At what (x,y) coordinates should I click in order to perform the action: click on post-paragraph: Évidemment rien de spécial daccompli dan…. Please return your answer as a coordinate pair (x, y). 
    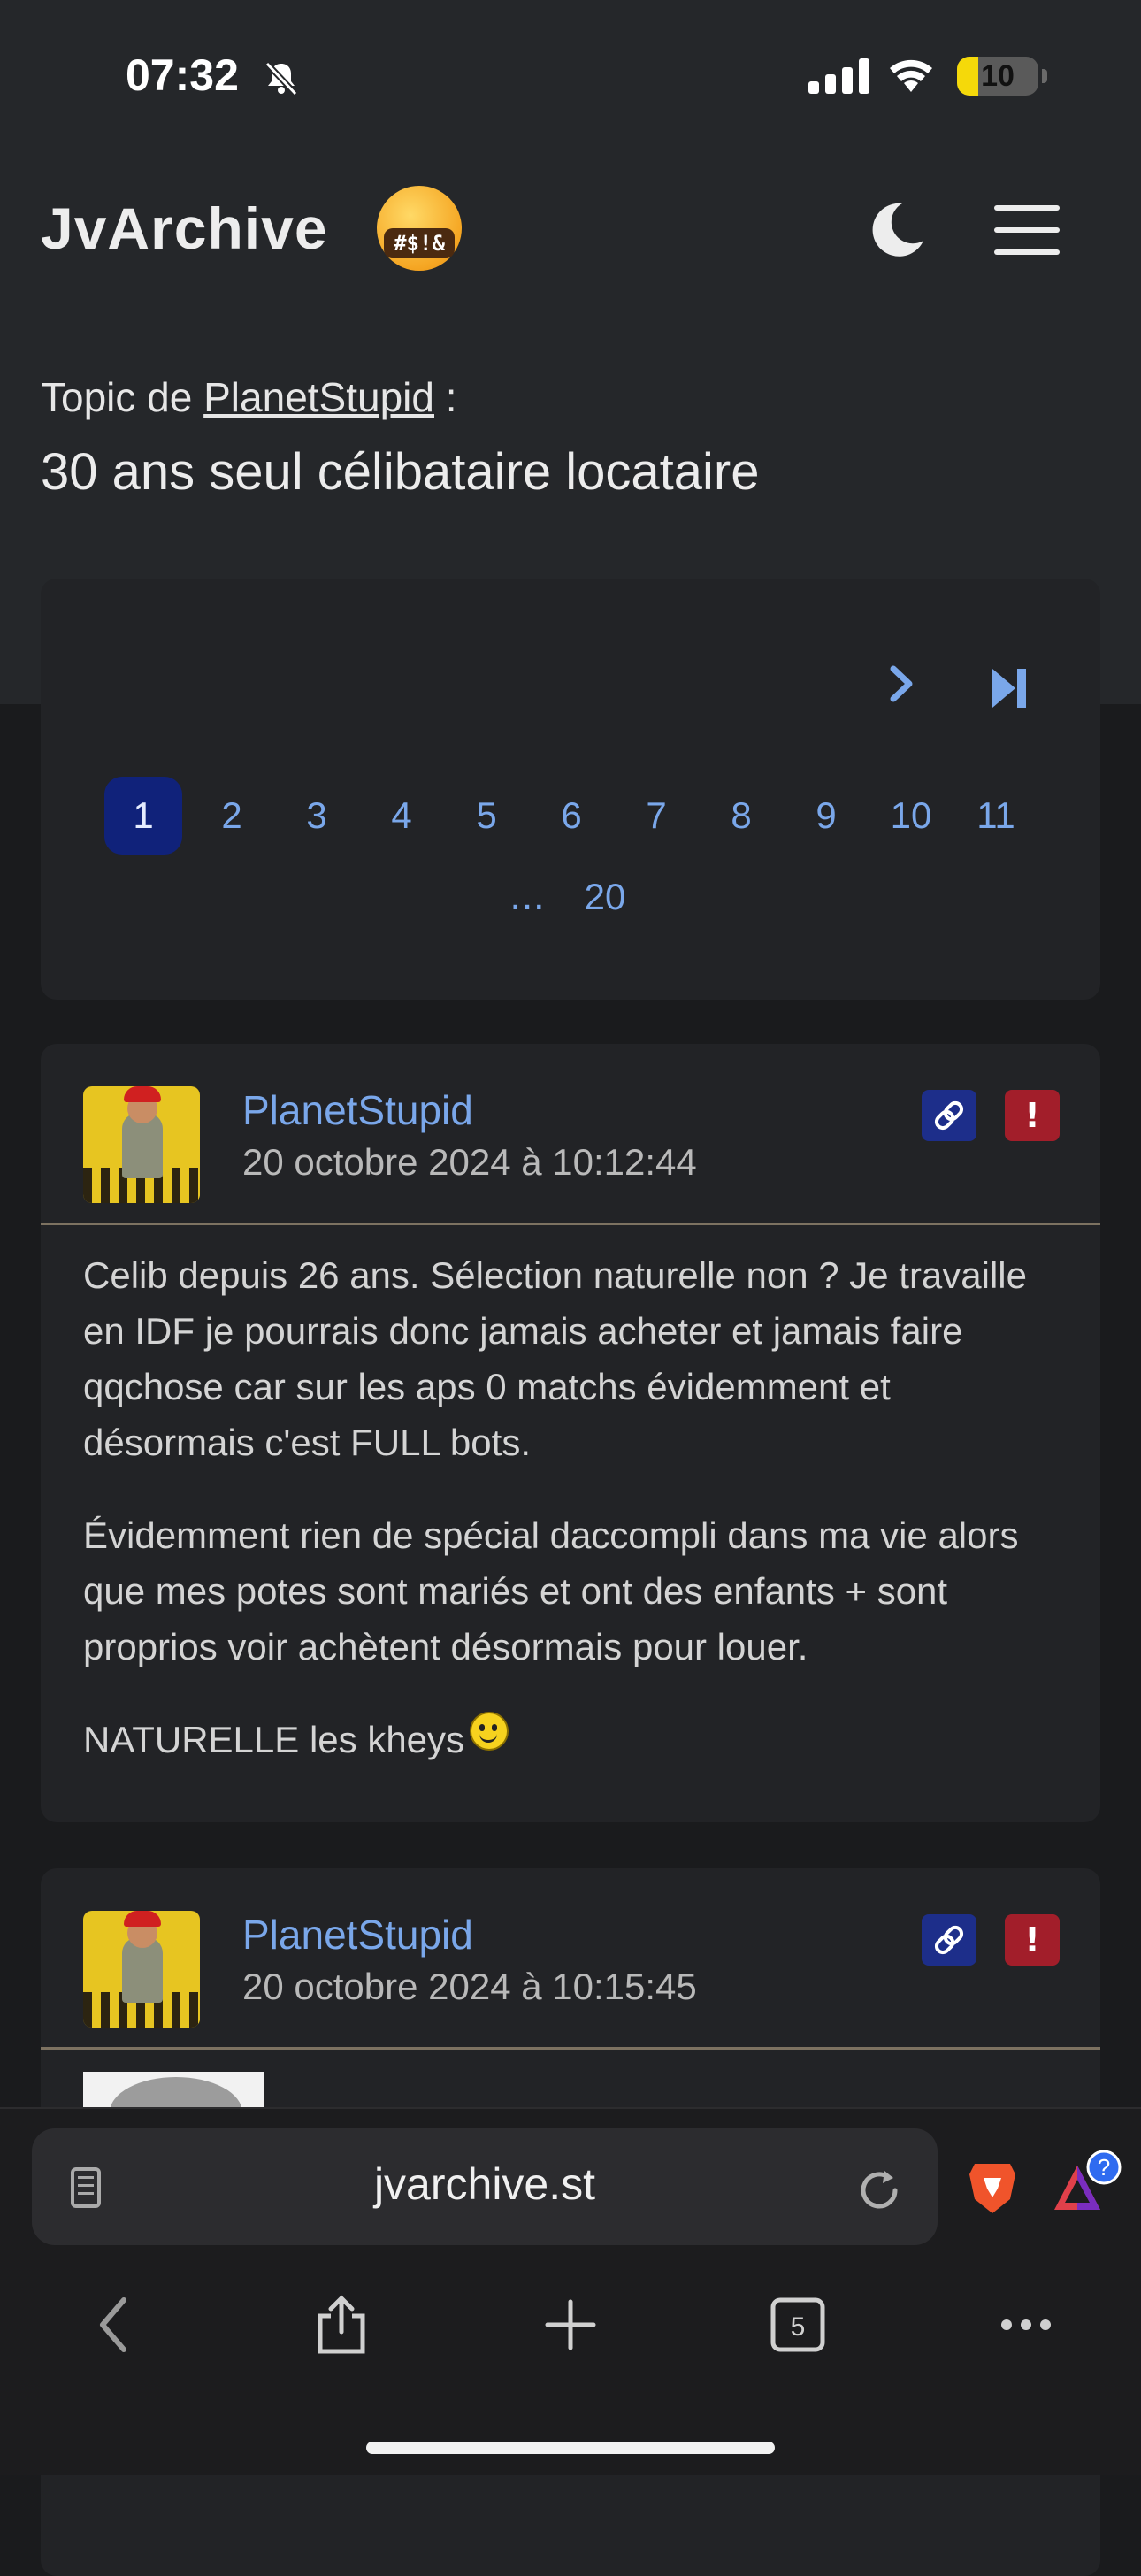
    Looking at the image, I should click on (551, 1591).